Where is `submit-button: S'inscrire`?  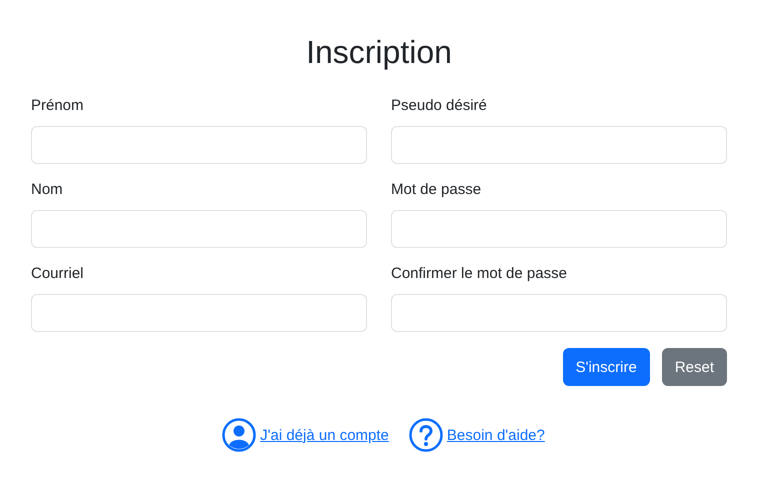 submit-button: S'inscrire is located at coordinates (606, 367).